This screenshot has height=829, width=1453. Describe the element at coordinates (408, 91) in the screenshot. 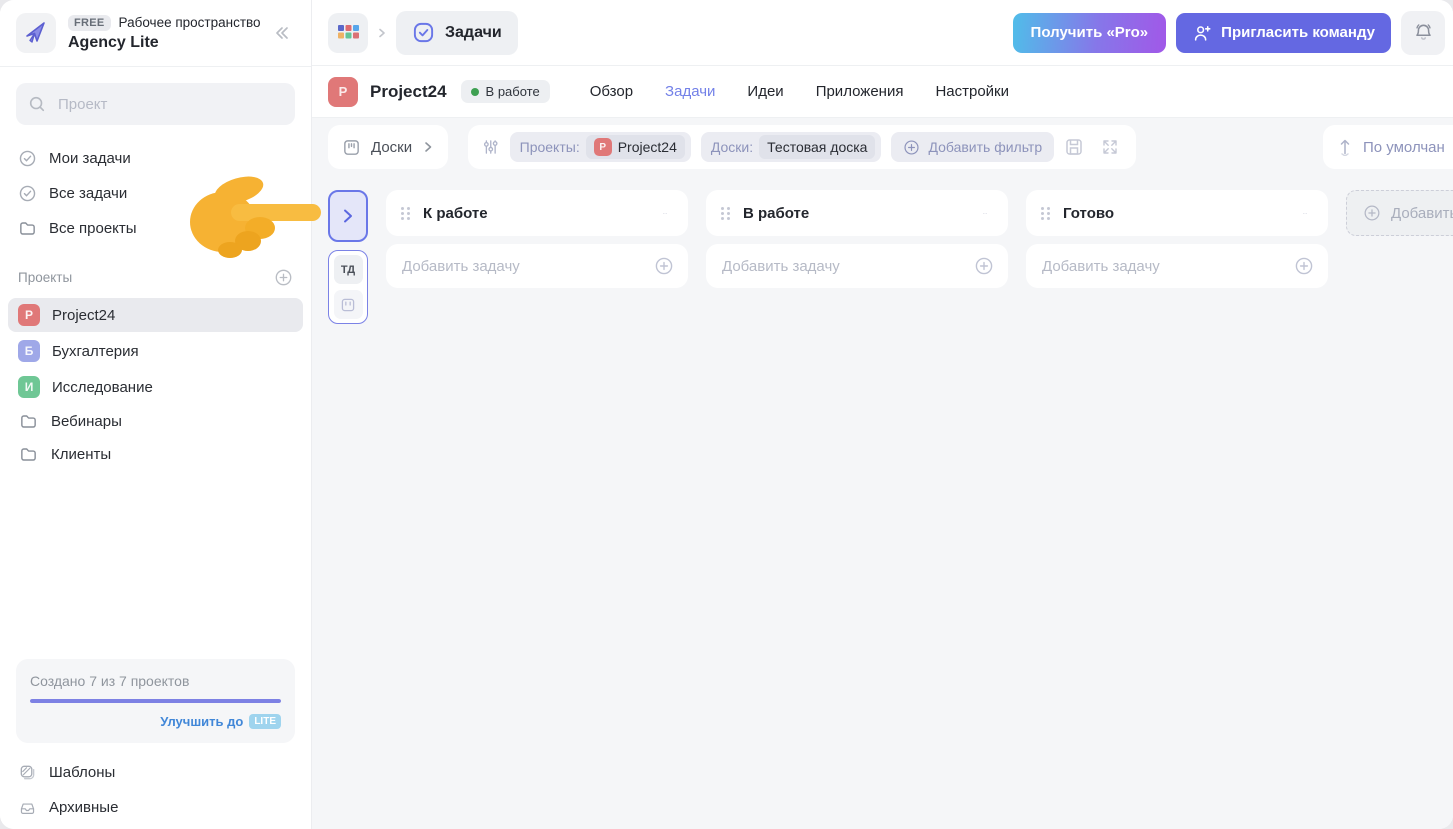

I see `project-title: Project24` at that location.